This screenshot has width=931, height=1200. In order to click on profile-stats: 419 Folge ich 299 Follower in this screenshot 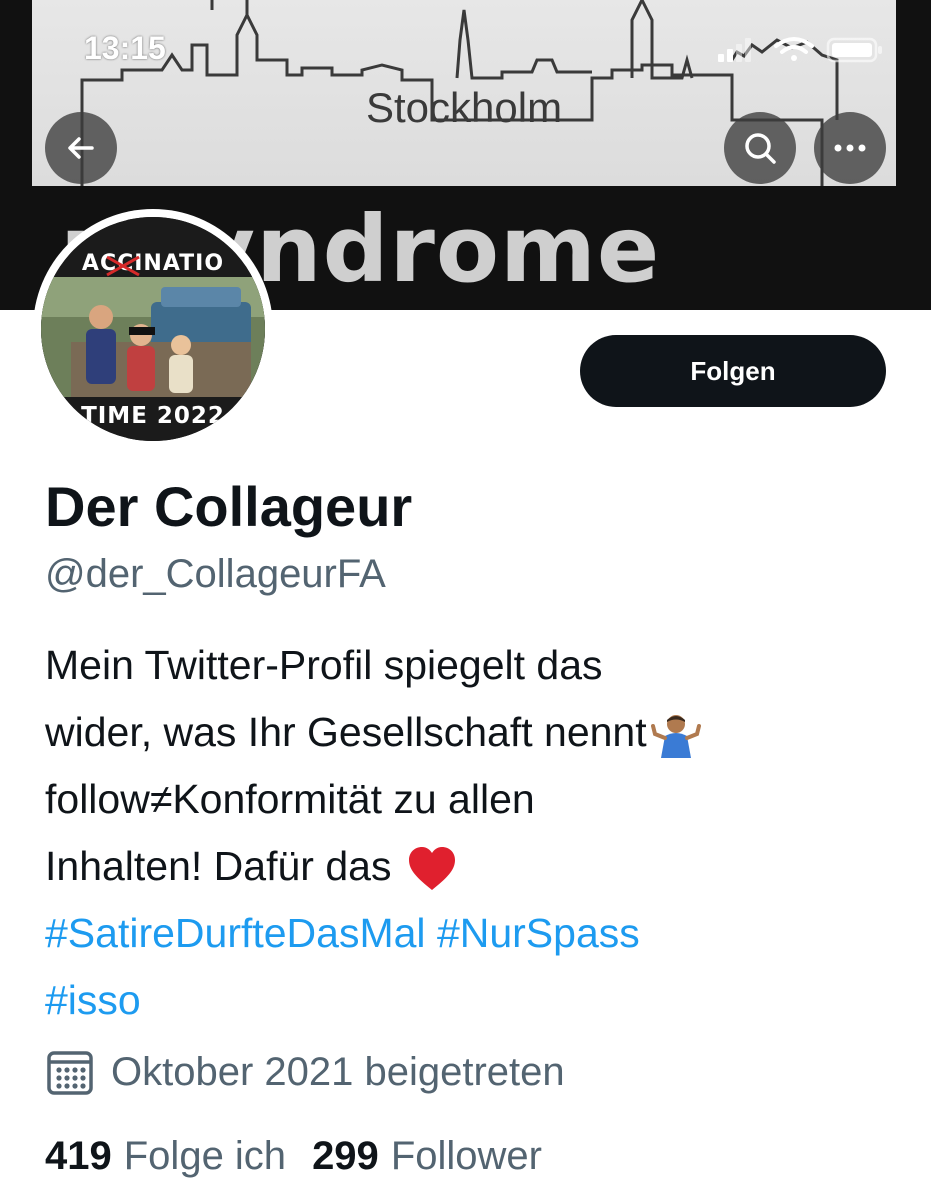, I will do `click(293, 1156)`.